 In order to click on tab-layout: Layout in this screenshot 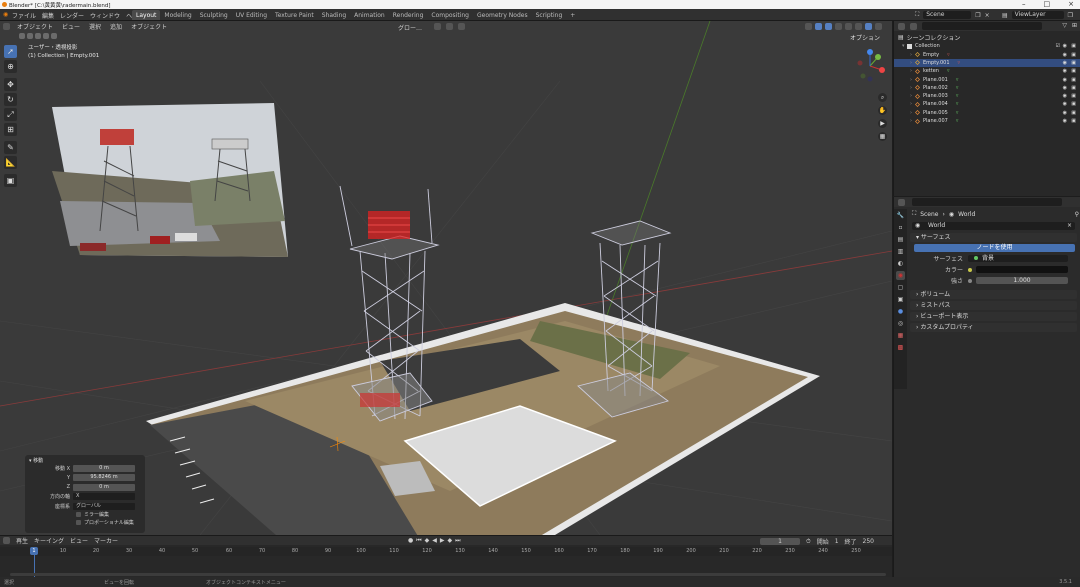, I will do `click(146, 15)`.